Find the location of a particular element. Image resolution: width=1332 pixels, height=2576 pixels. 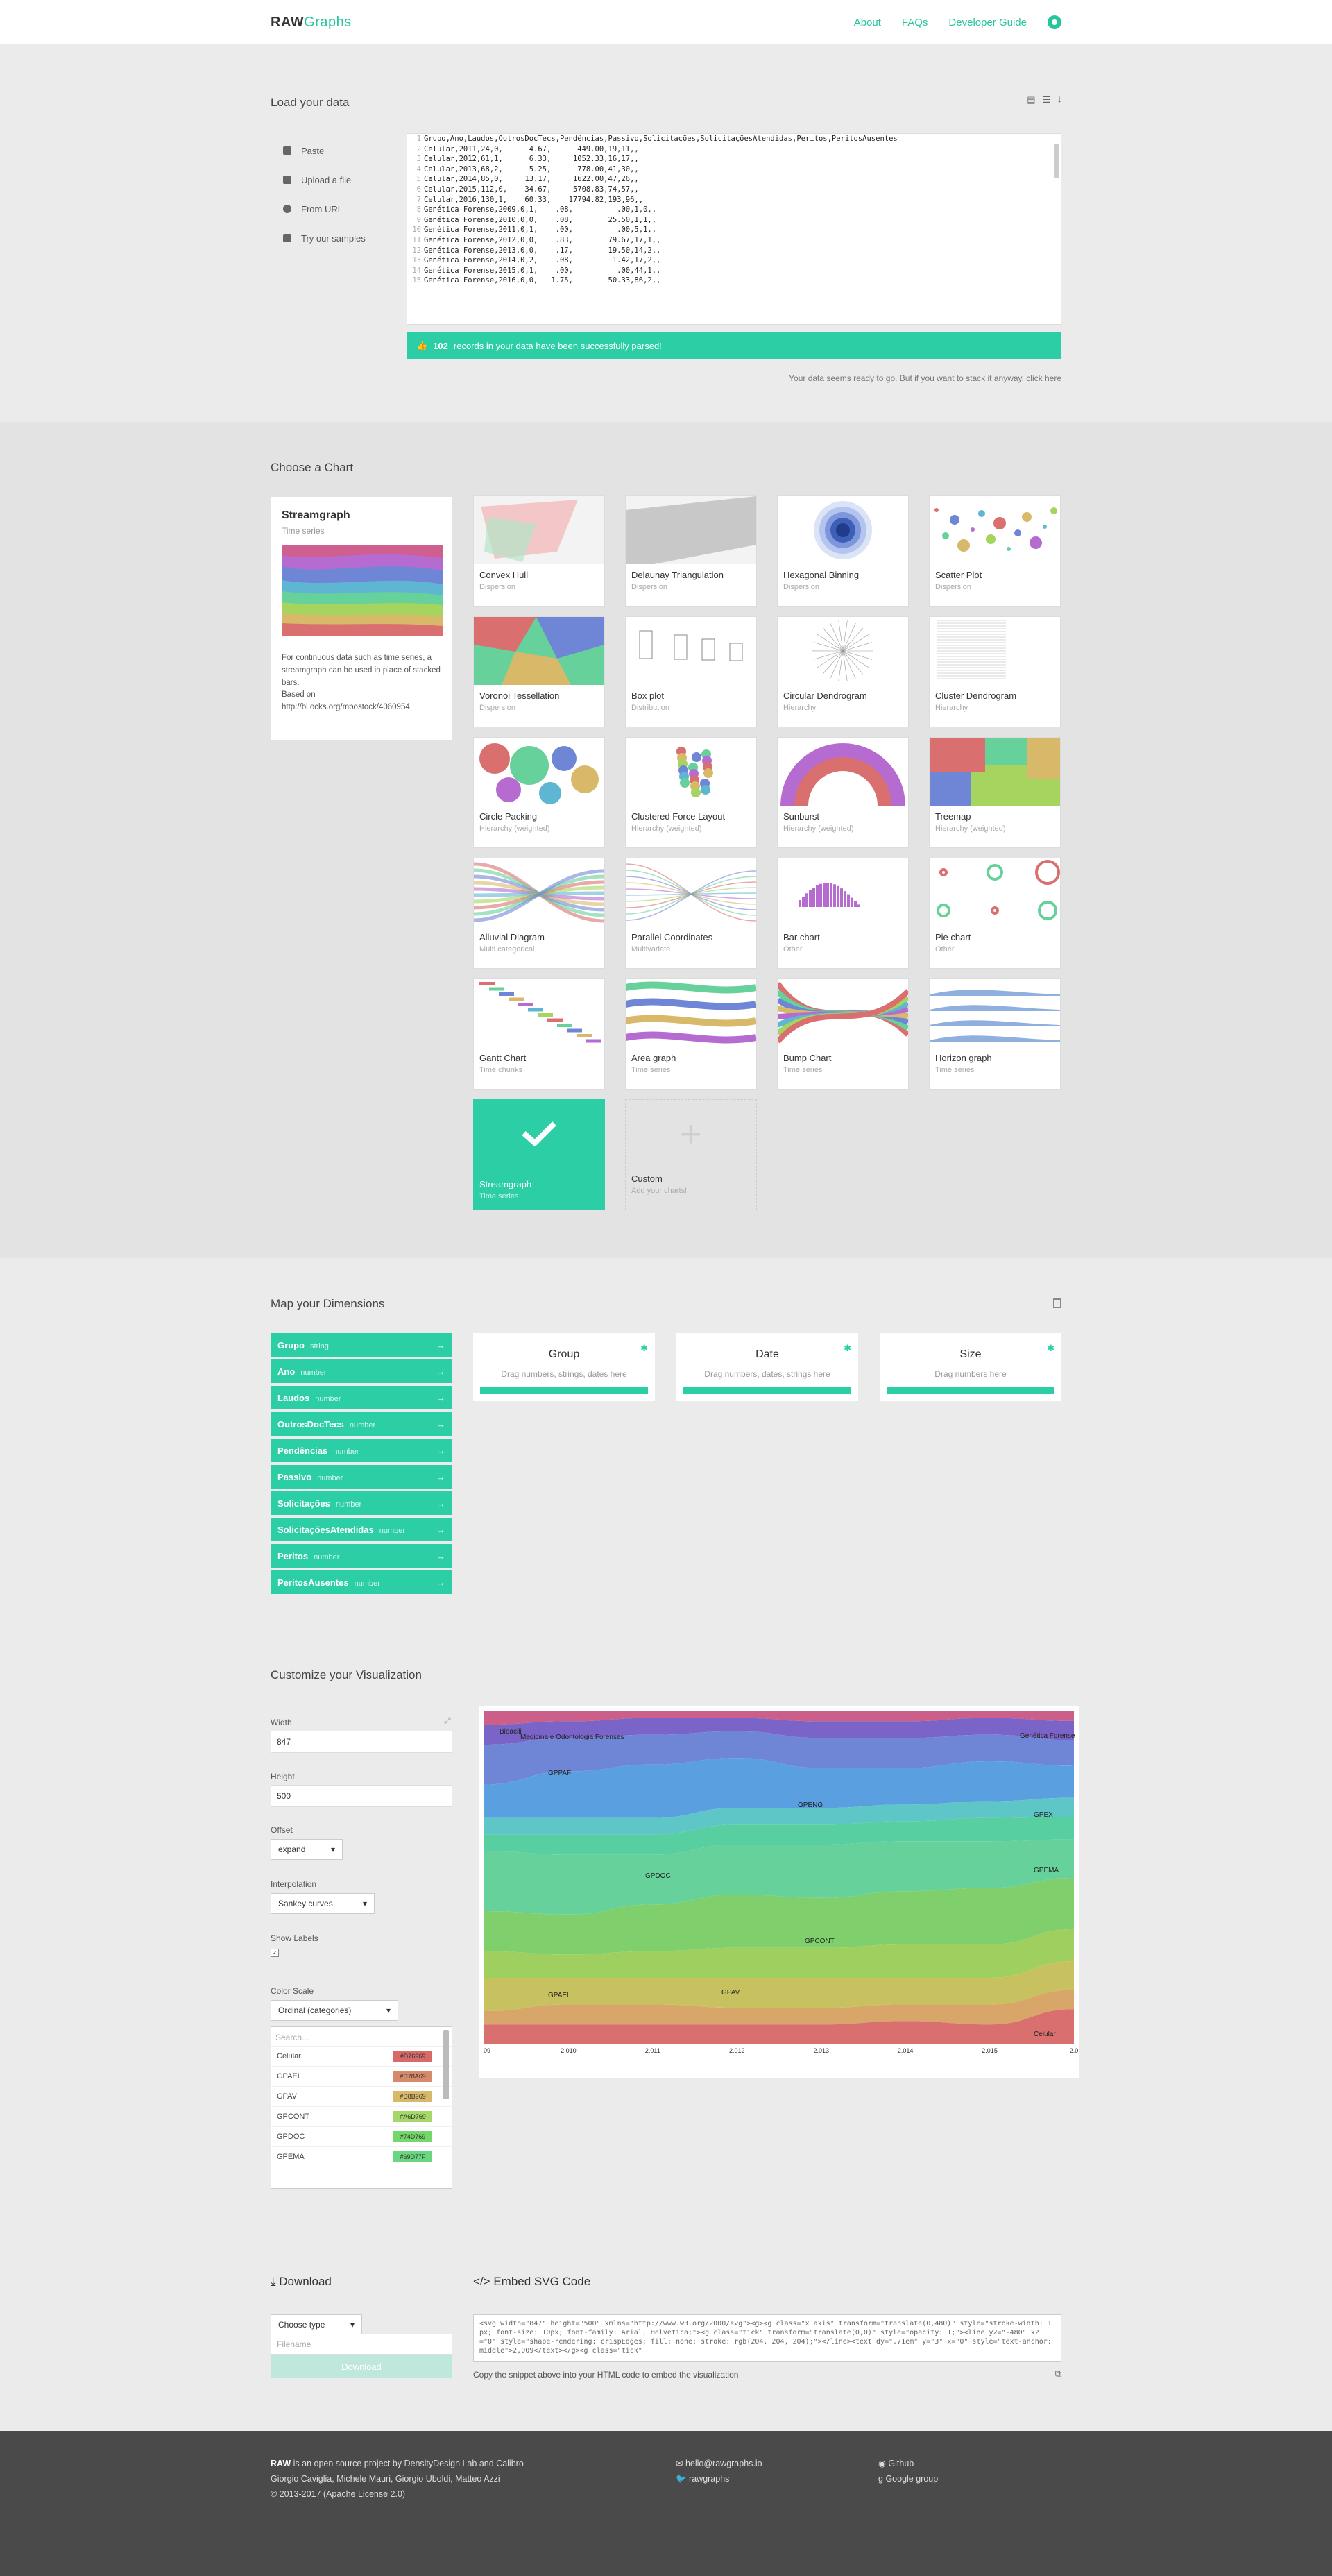

dimension-peritosausentes: PeritosAusentesnumber→ is located at coordinates (361, 1582).